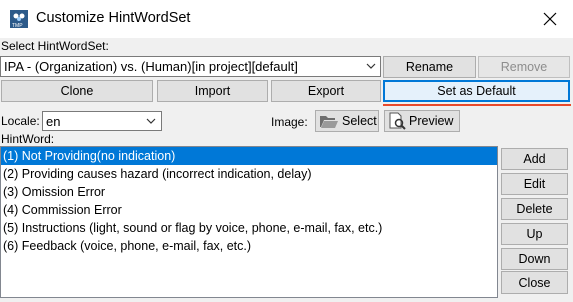  I want to click on app-icon: TMP, so click(19, 19).